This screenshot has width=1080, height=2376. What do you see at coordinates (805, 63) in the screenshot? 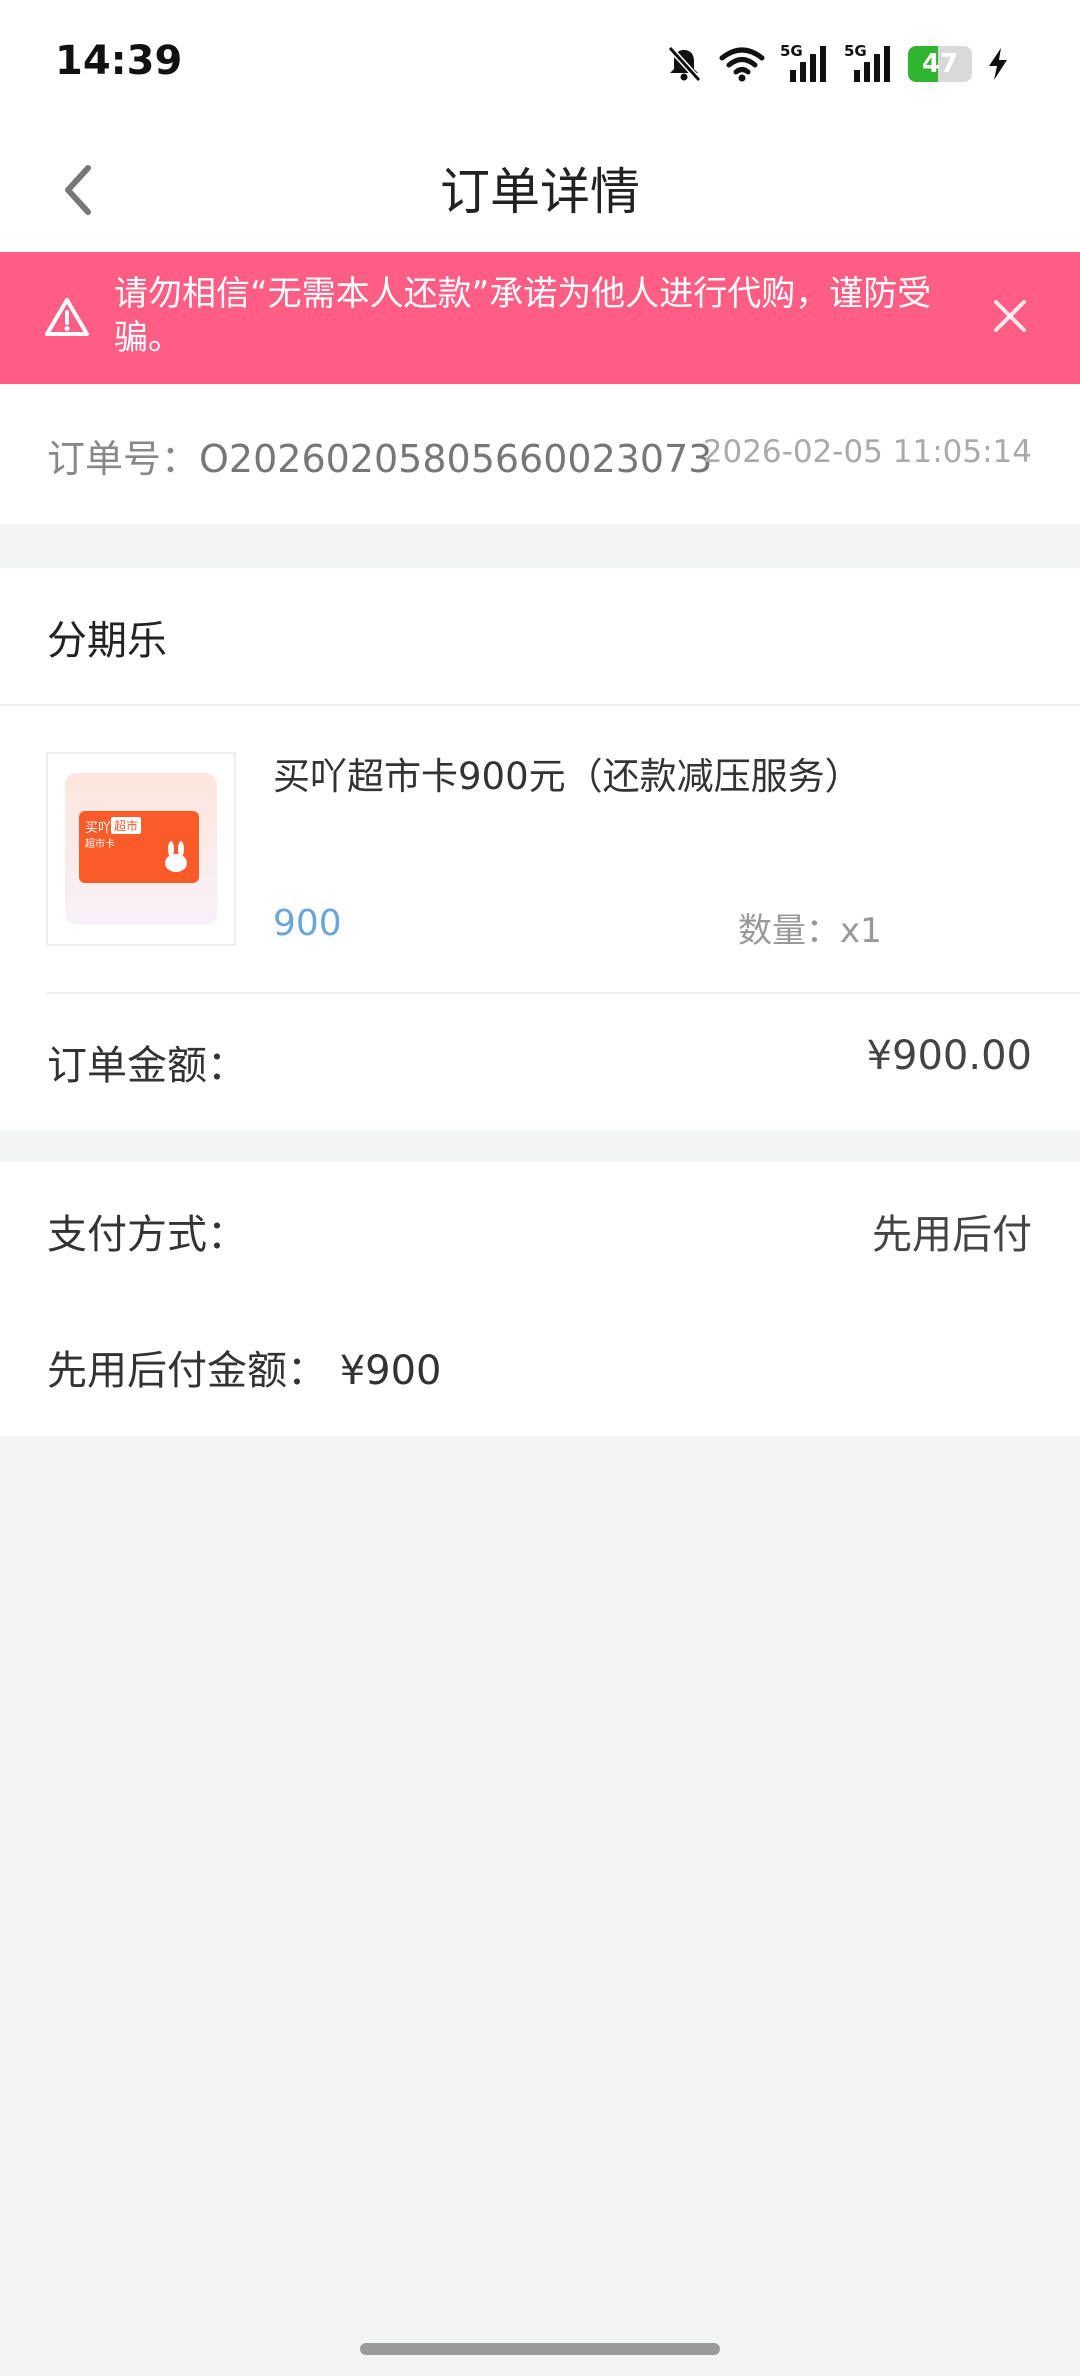
I see `signal-5g-icon: 5G` at bounding box center [805, 63].